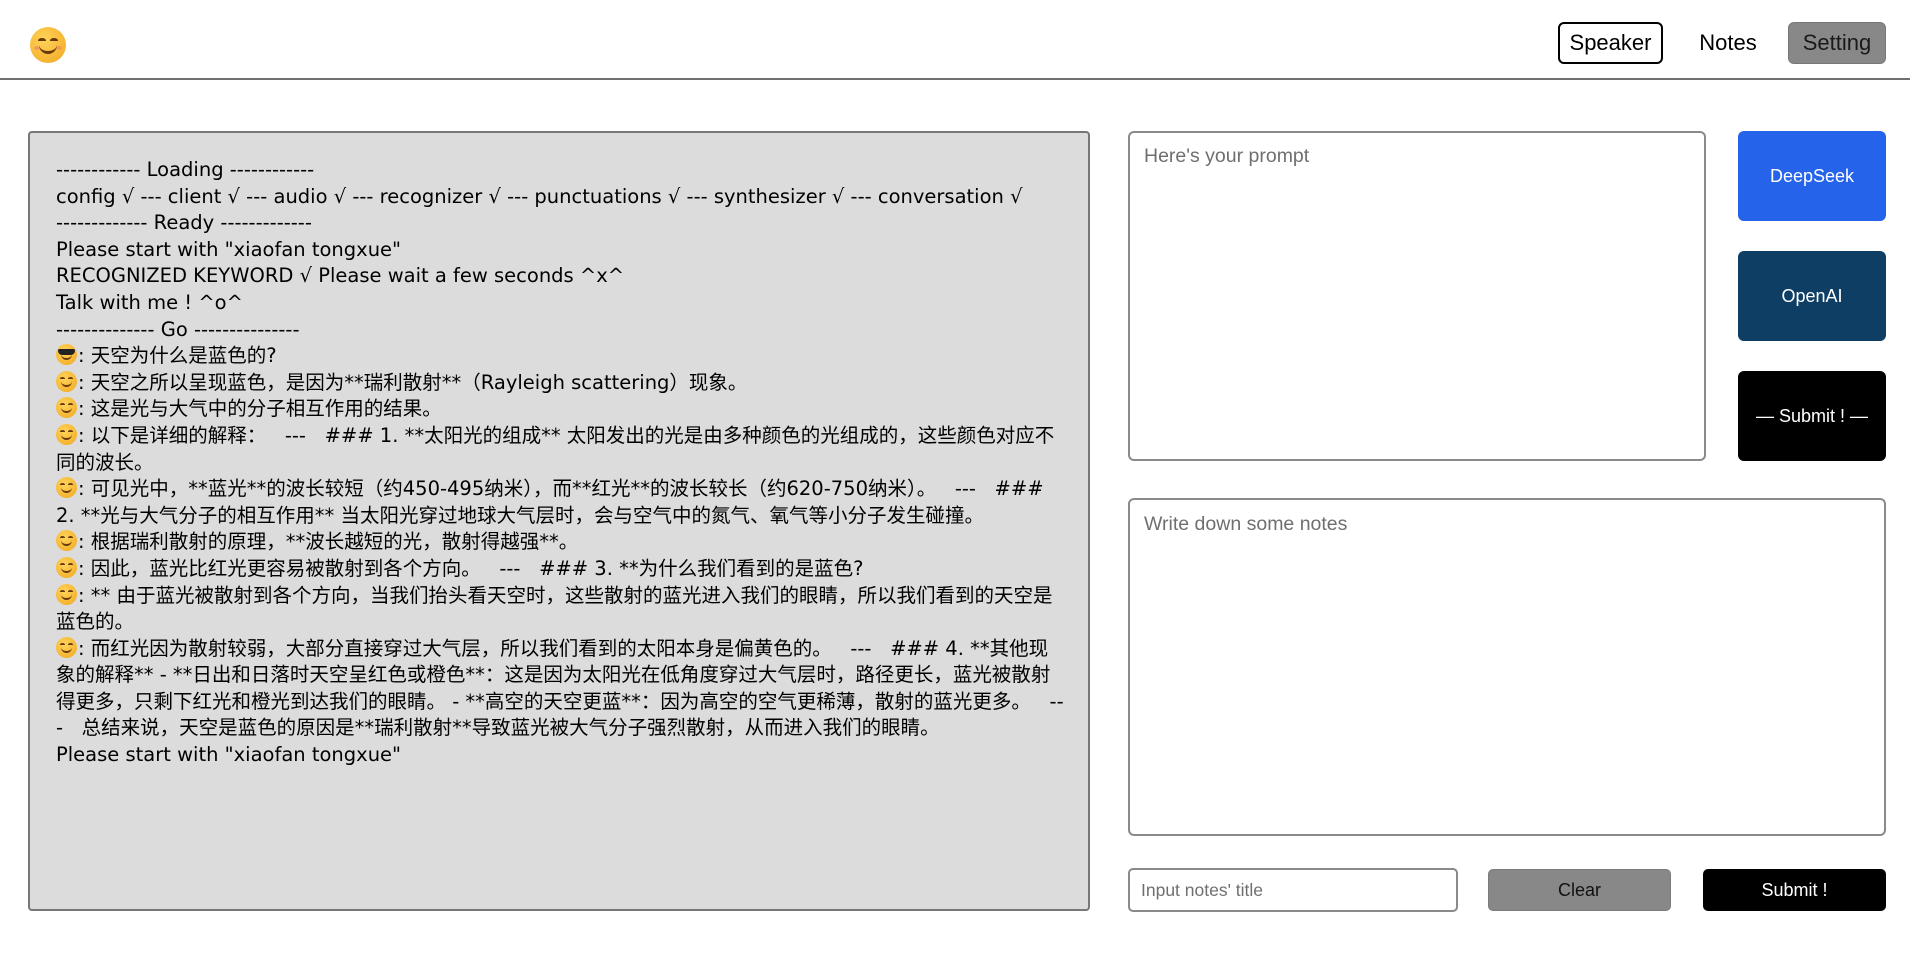  Describe the element at coordinates (260, 409) in the screenshot. I see `log-line-text: : 这是光与大气中的分子相互作用的结果。` at that location.